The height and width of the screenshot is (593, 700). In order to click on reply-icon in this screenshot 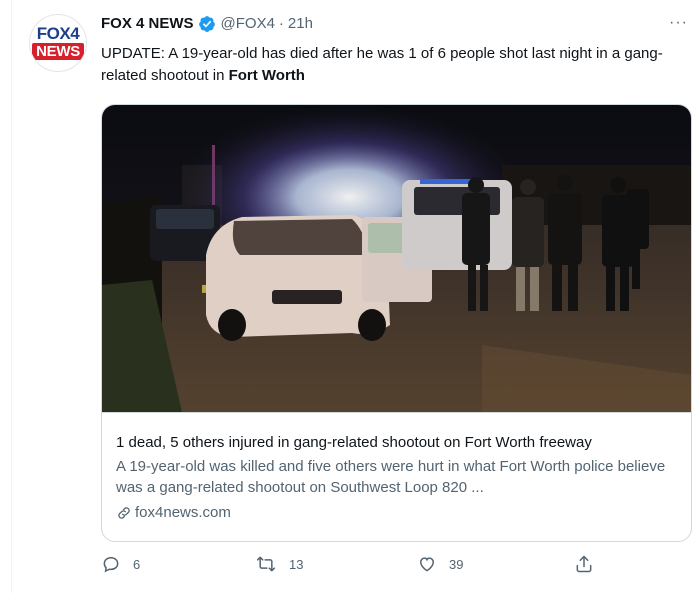, I will do `click(111, 564)`.